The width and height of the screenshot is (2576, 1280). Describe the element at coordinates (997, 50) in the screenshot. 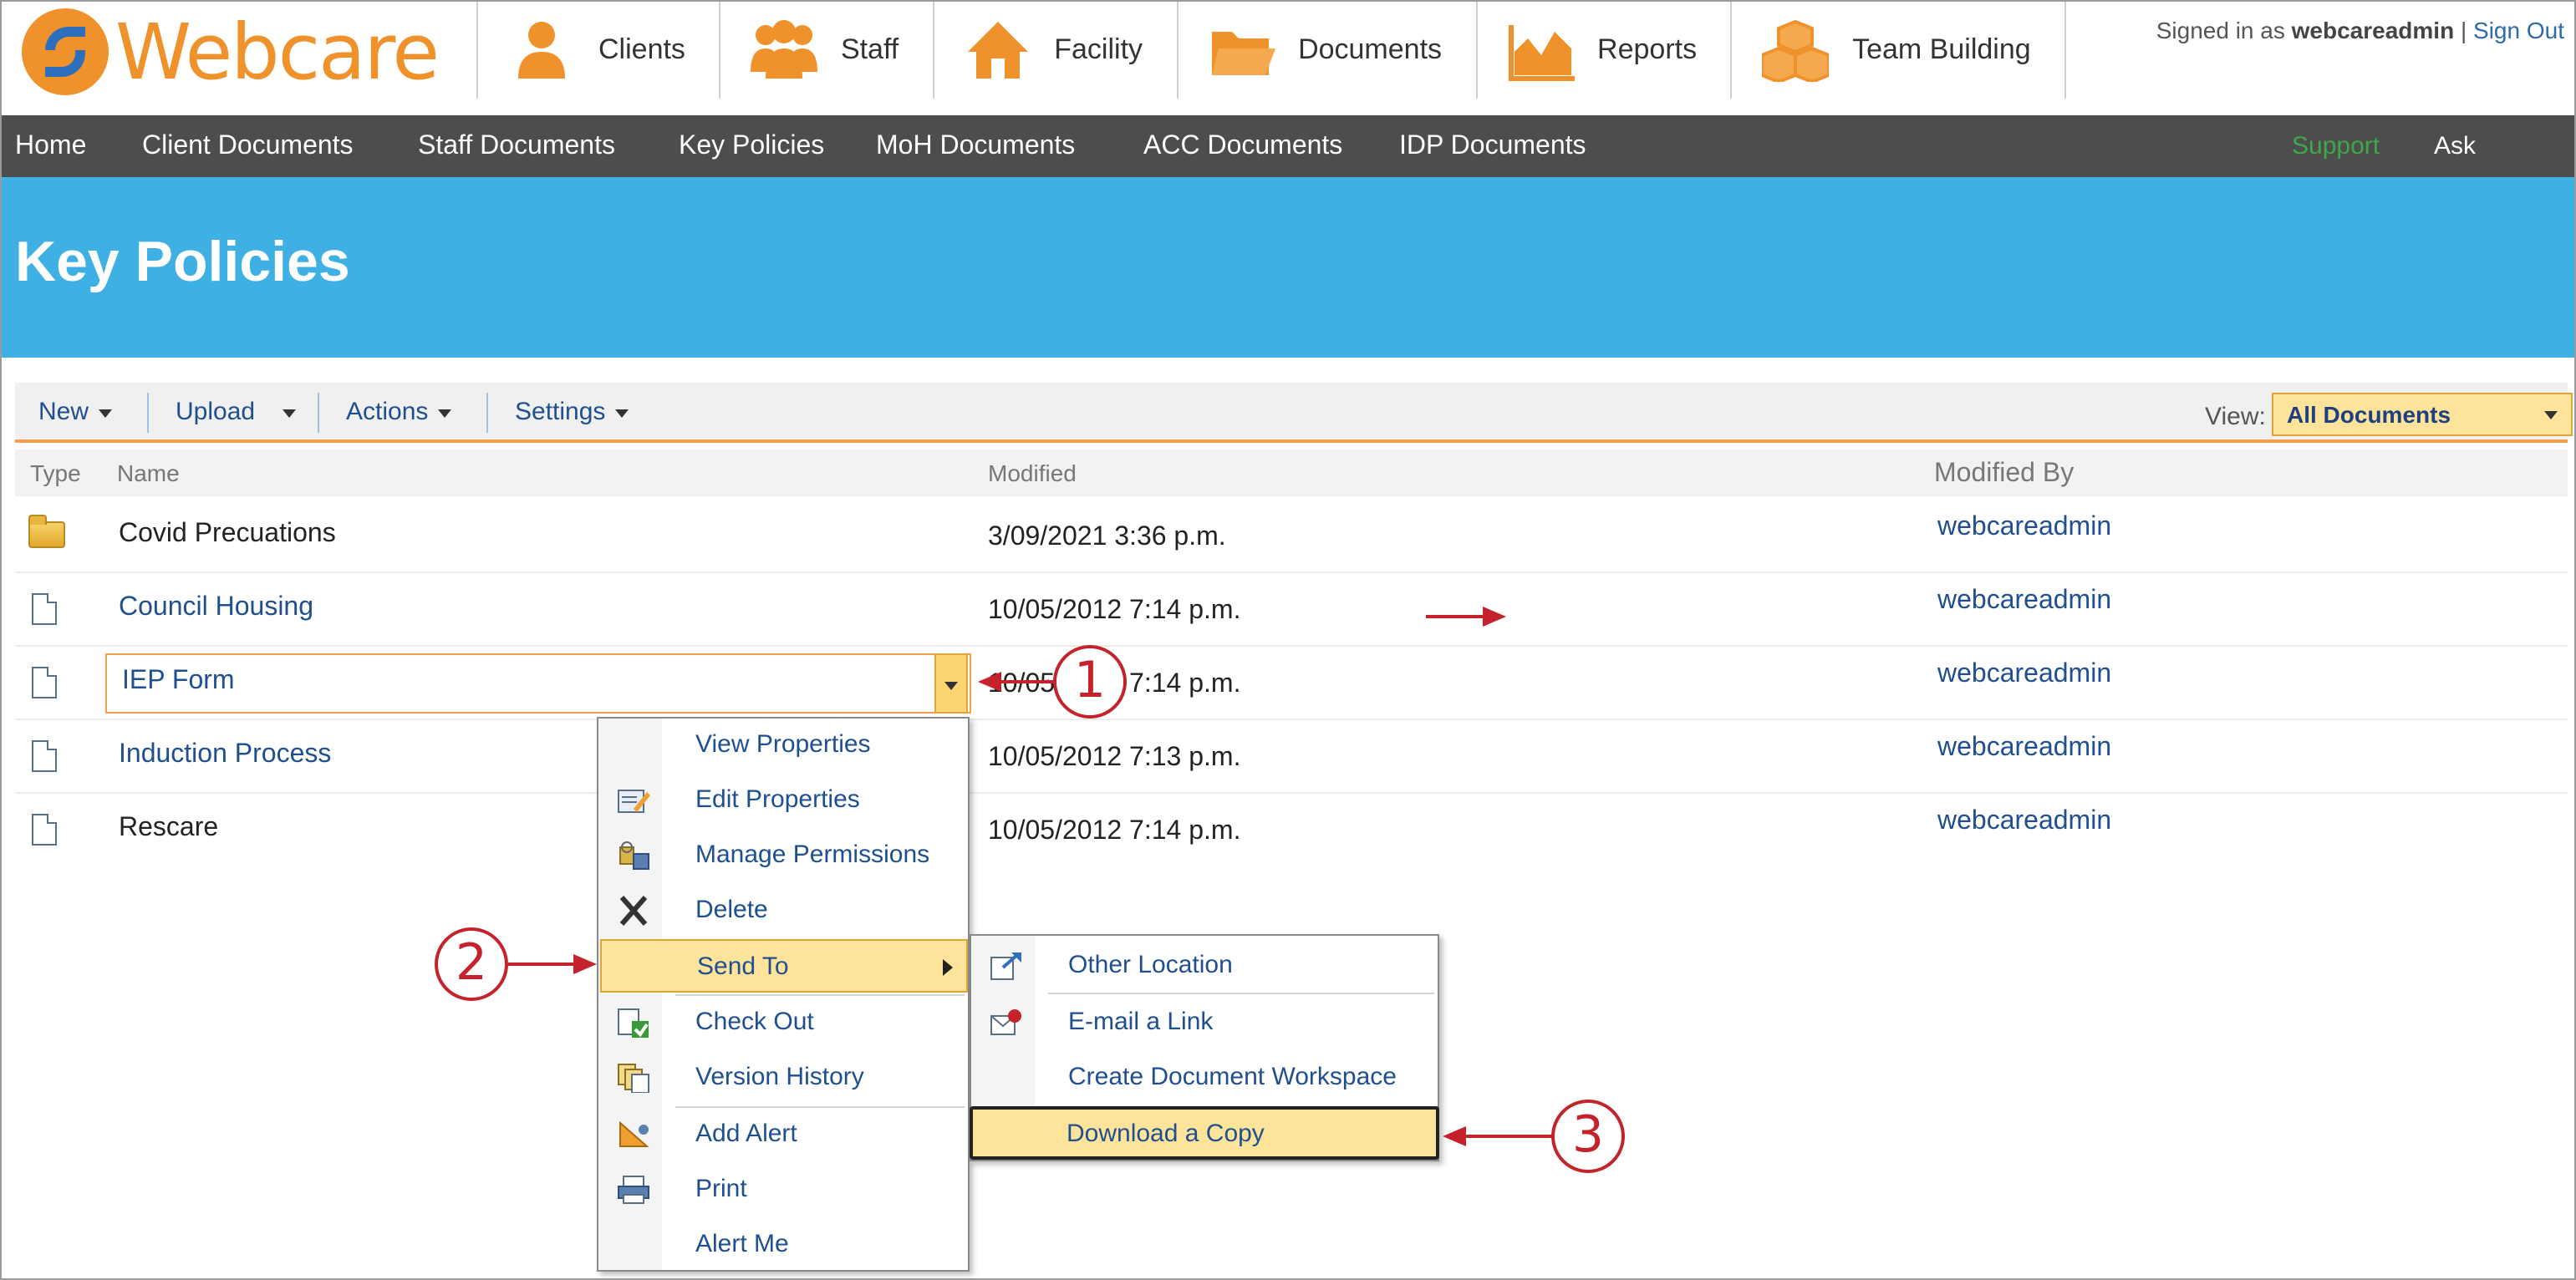

I see `house-icon` at that location.